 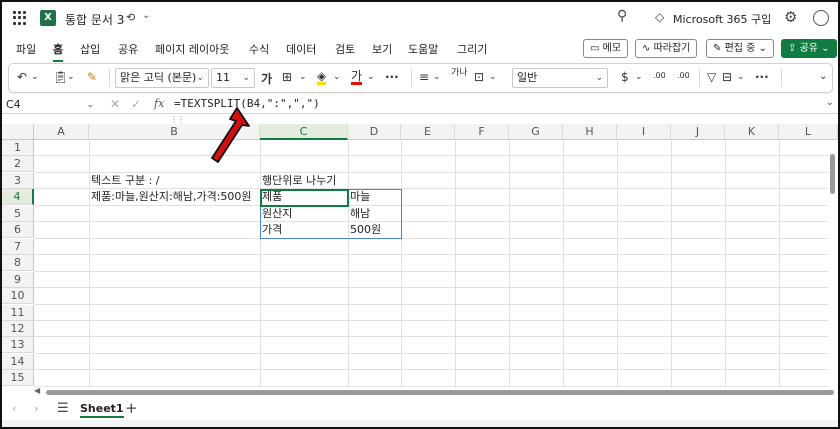 What do you see at coordinates (437, 77) in the screenshot?
I see `align-chevron-icon: ⌄` at bounding box center [437, 77].